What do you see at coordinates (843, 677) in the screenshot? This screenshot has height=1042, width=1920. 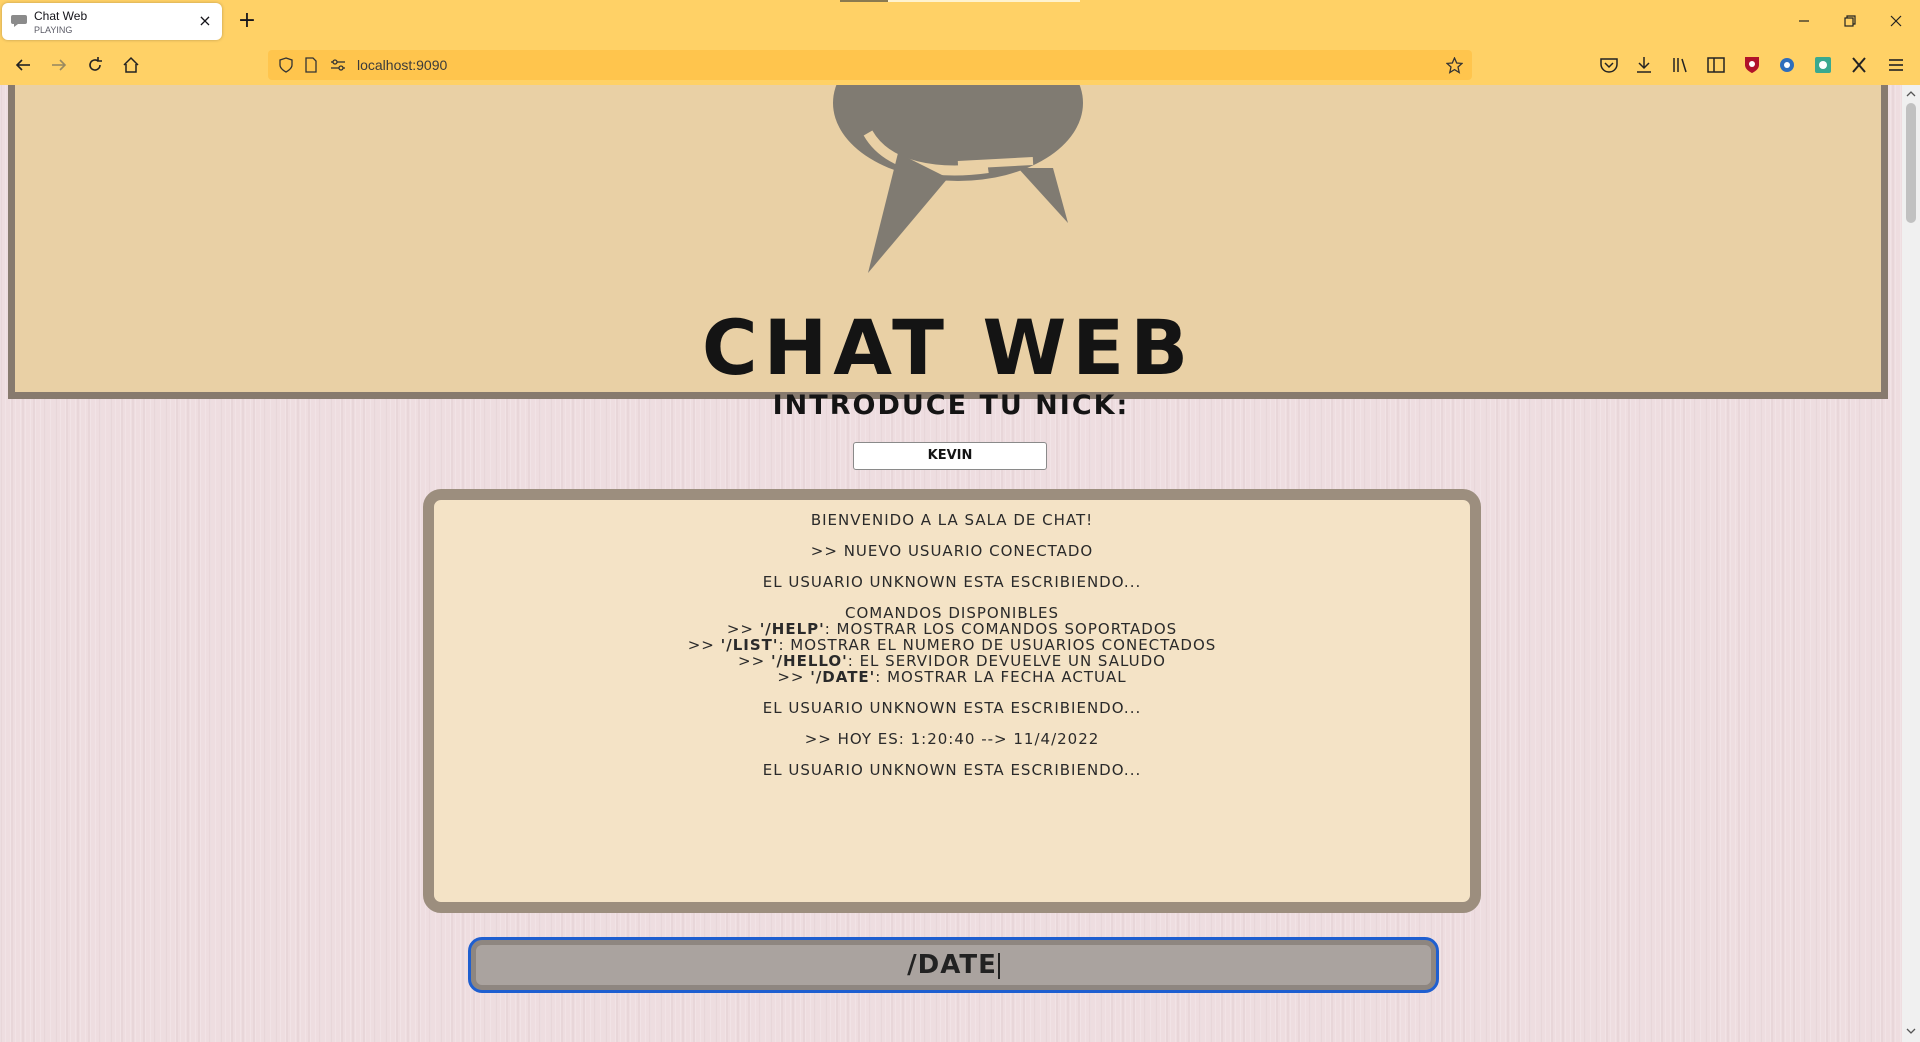 I see `command-name: '/date'` at bounding box center [843, 677].